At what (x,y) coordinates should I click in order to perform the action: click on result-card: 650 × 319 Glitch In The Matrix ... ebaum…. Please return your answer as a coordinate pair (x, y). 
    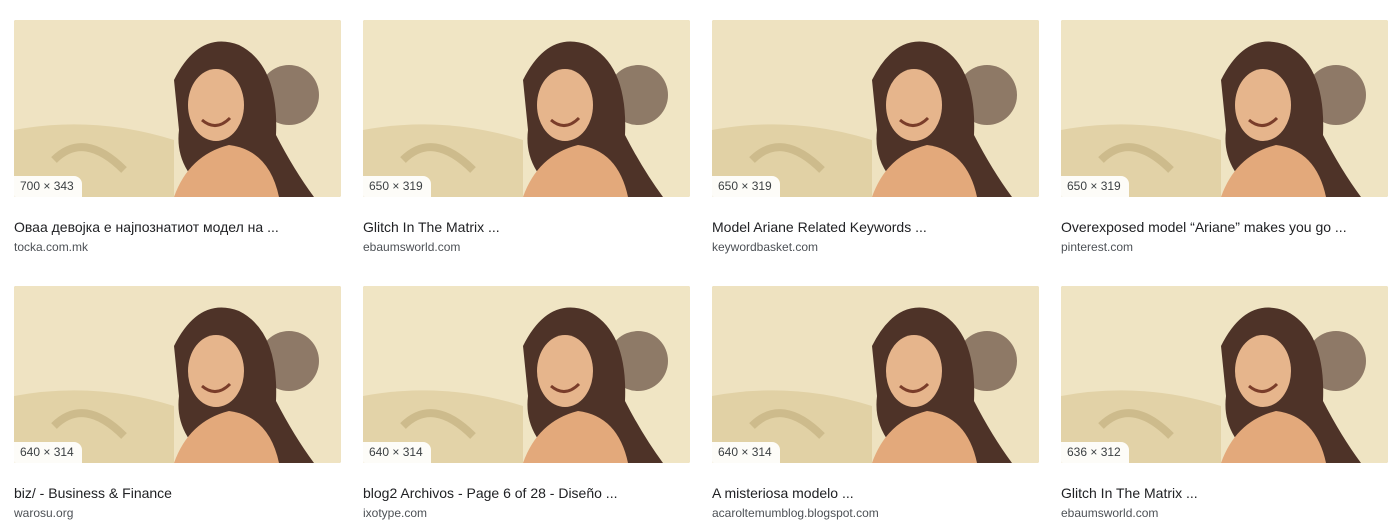
    Looking at the image, I should click on (526, 137).